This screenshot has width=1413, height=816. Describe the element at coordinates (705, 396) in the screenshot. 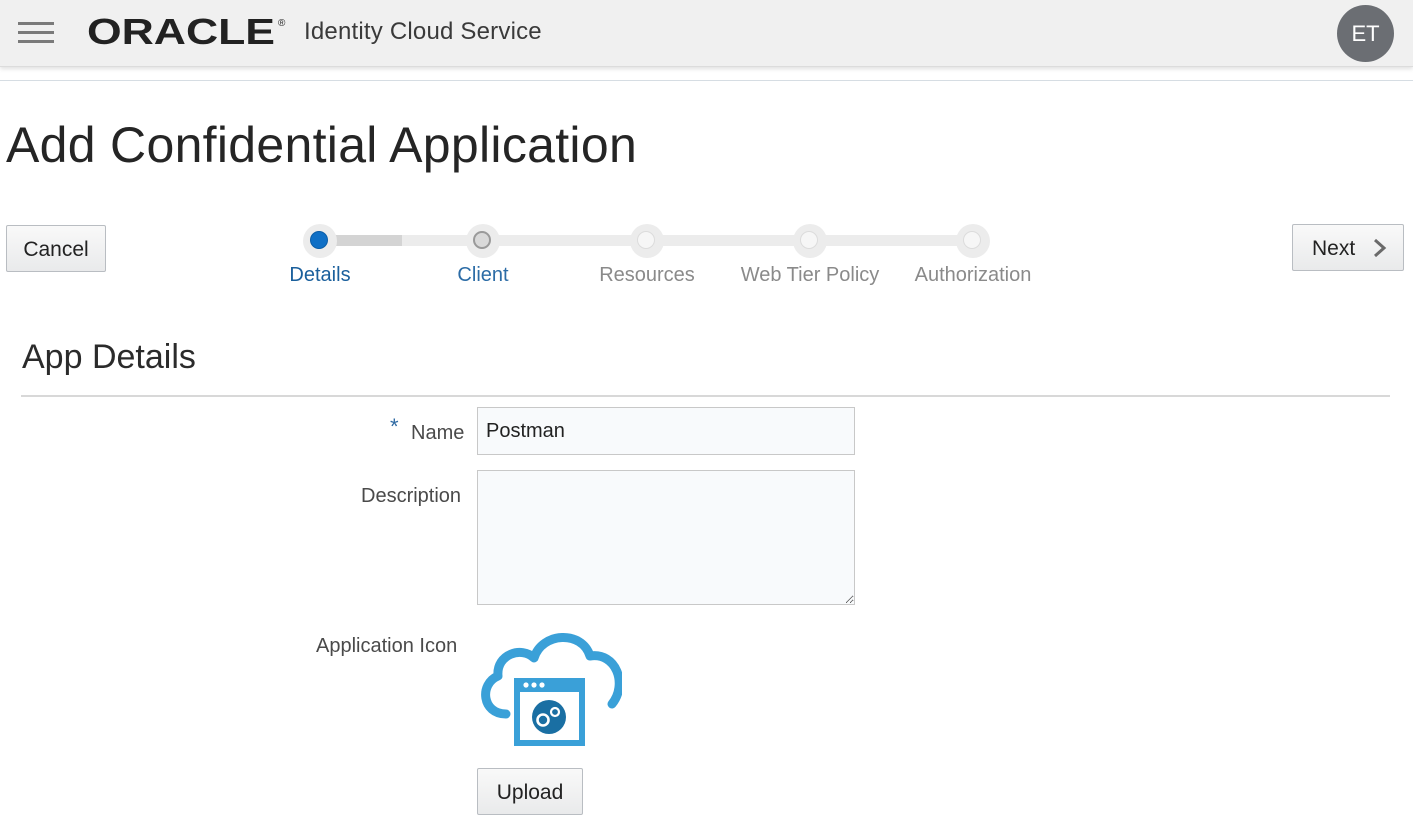

I see `section-divider` at that location.